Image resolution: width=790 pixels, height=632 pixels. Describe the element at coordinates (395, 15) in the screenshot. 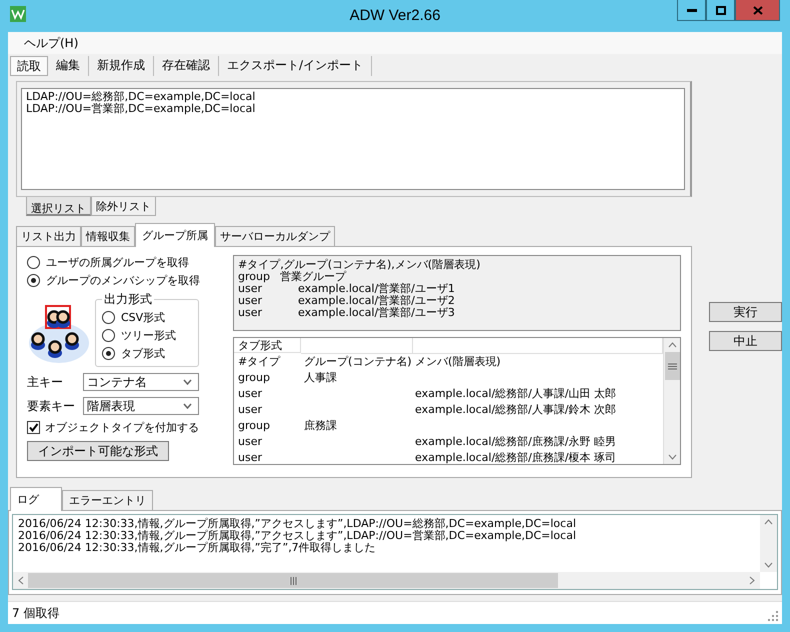

I see `window-title: ADW Ver2.66` at that location.